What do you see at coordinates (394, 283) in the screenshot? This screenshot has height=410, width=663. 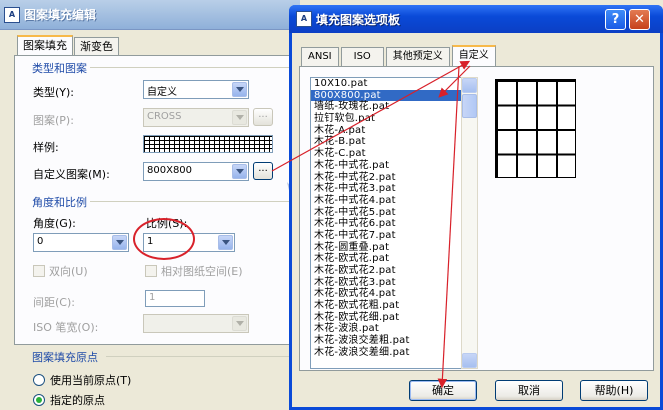 I see `pattern-list-item: 木花-欧式花3.pat` at bounding box center [394, 283].